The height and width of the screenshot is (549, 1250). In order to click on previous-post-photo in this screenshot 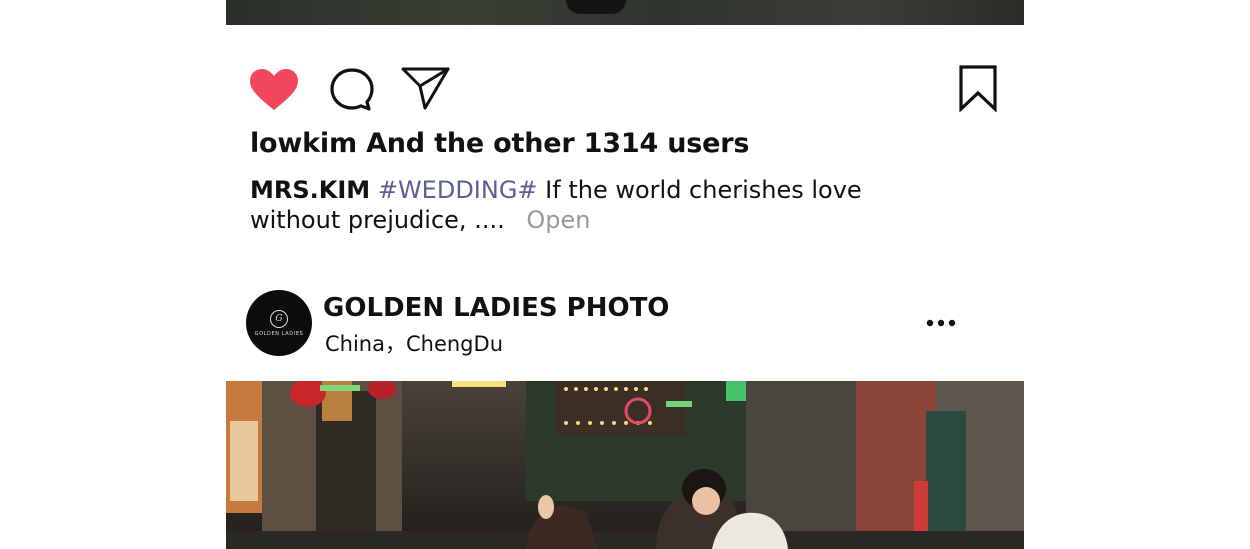, I will do `click(625, 12)`.